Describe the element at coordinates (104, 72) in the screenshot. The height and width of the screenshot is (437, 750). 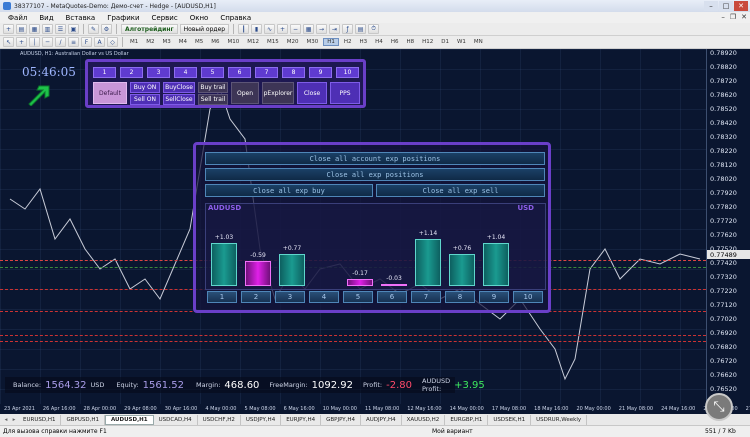
I see `slot-button-1: 1` at that location.